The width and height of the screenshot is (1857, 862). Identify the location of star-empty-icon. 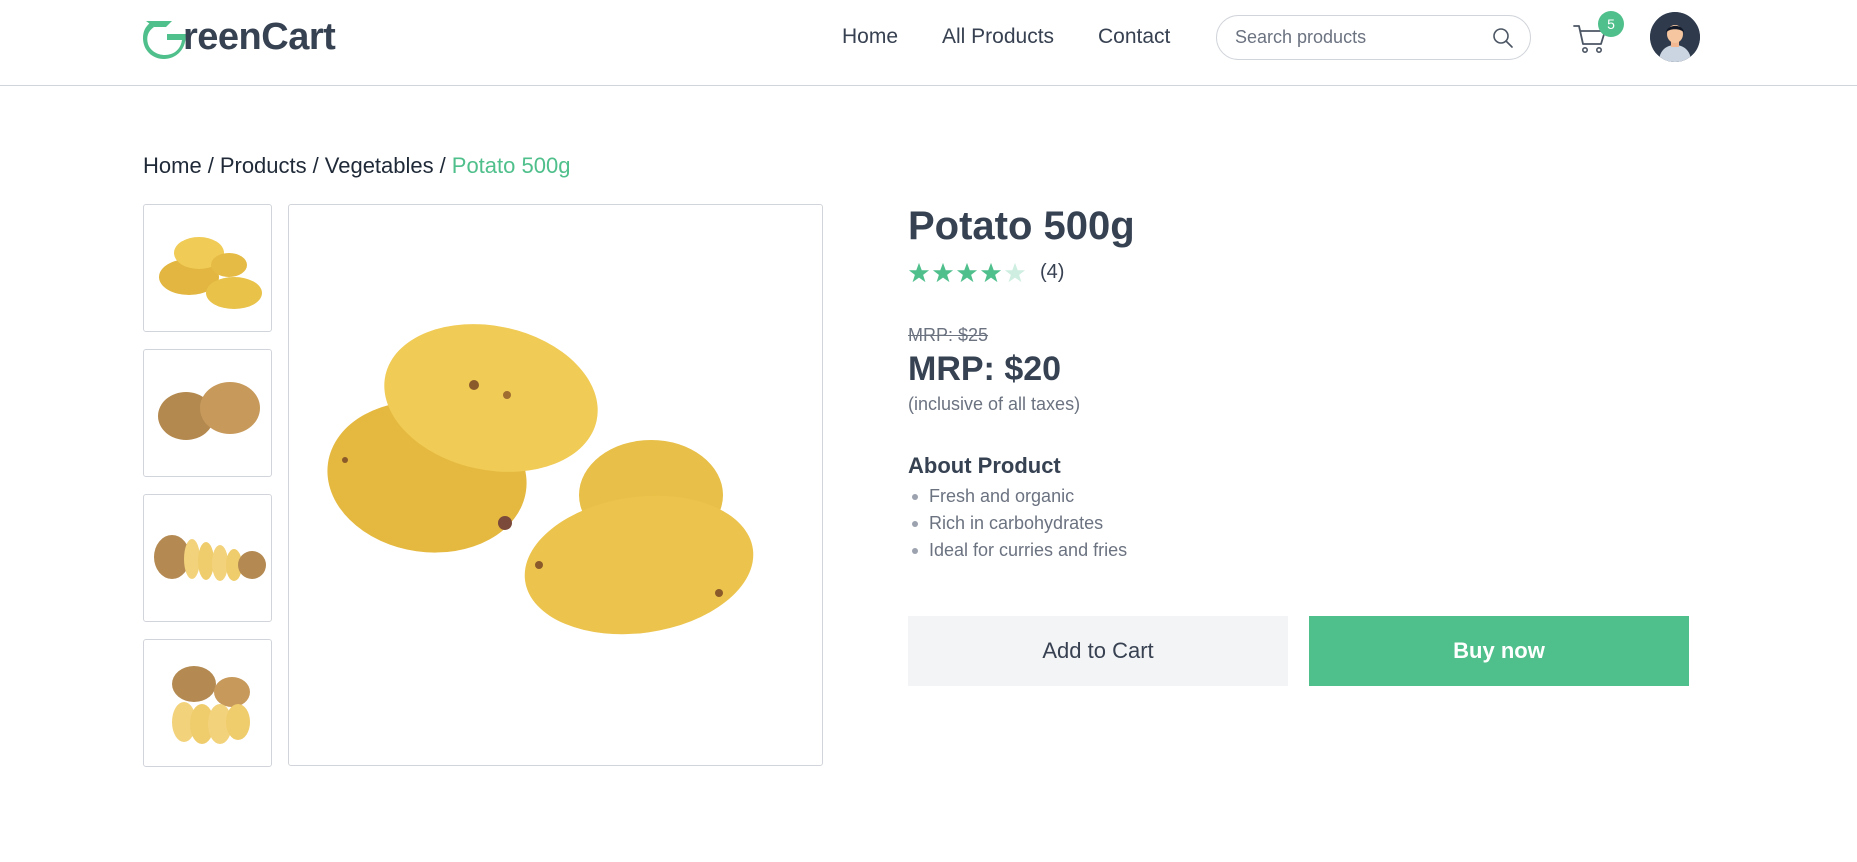
(1015, 272).